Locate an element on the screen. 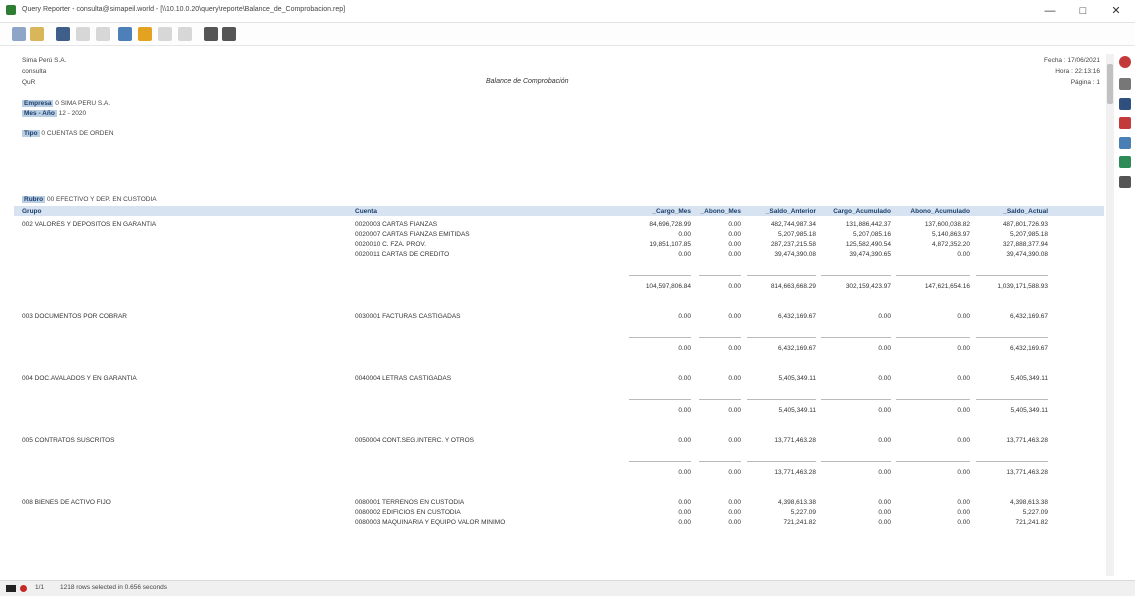  col-cargo-acumulado: Cargo_Acumulado is located at coordinates (862, 211).